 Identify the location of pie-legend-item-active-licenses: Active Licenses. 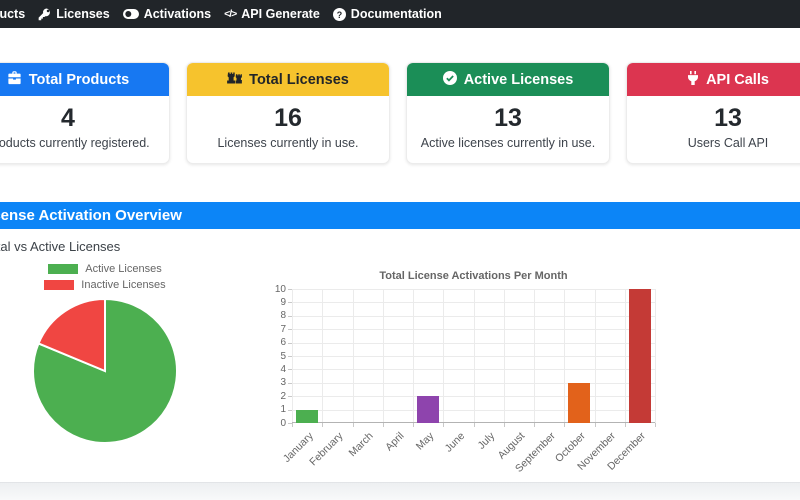
(105, 269).